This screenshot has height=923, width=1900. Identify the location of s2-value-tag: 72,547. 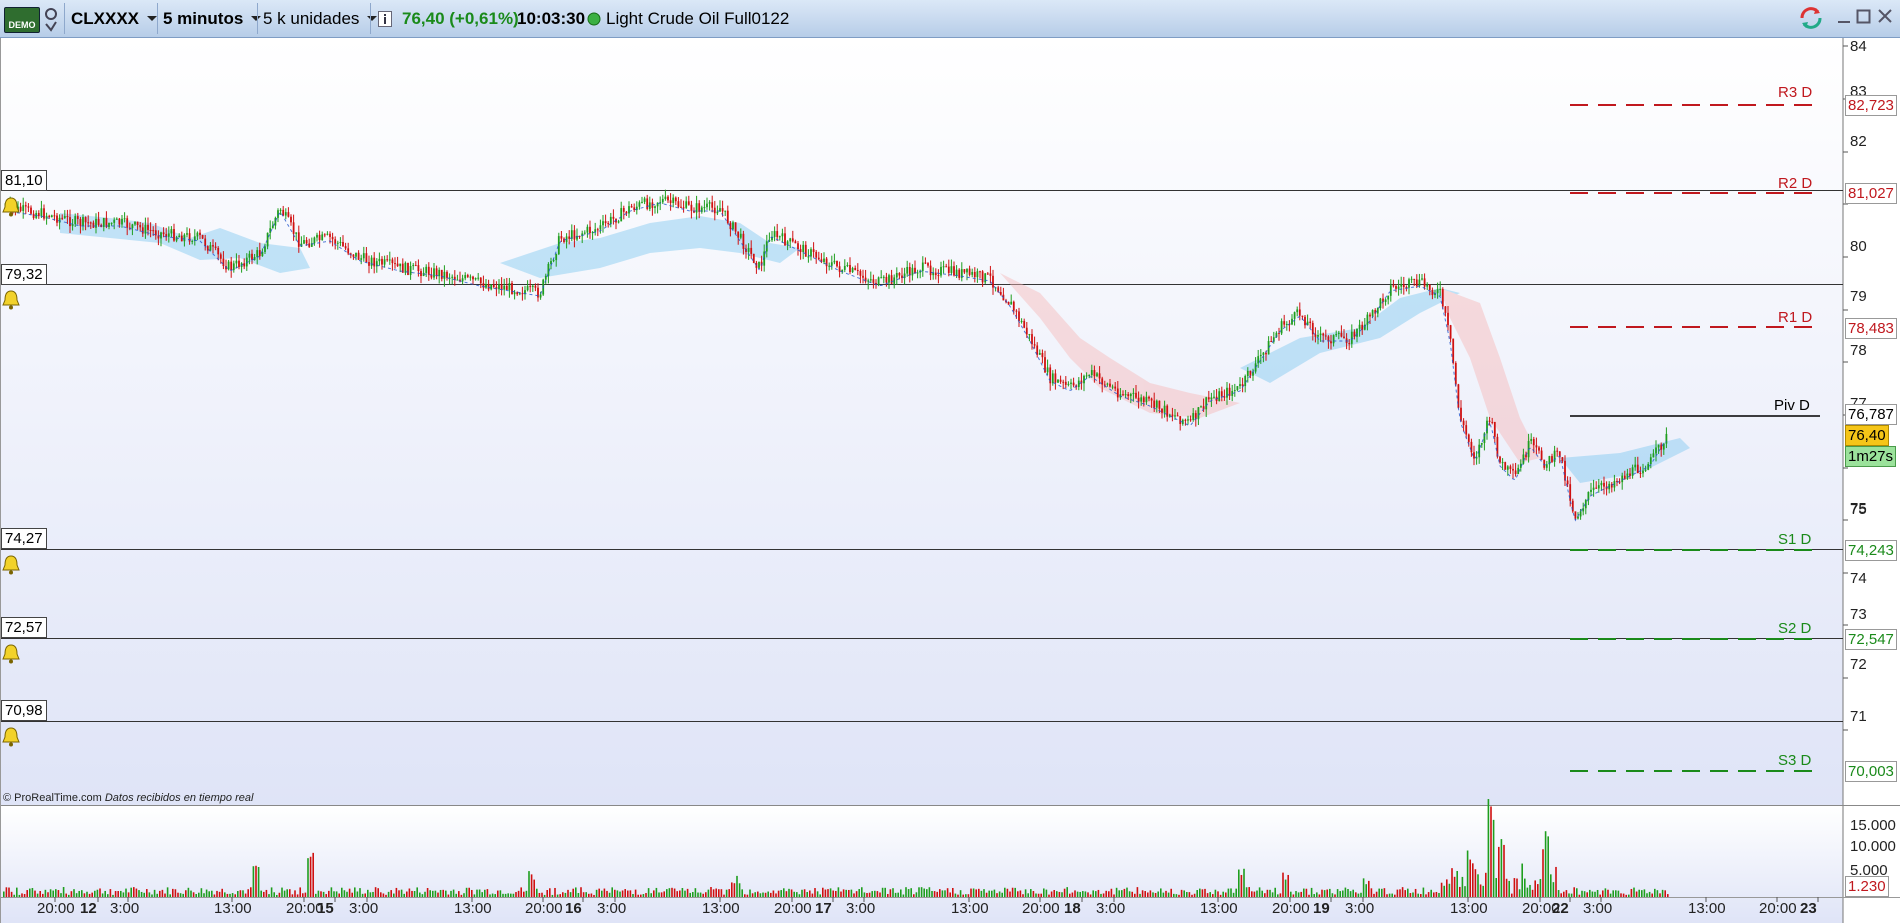
(1871, 639).